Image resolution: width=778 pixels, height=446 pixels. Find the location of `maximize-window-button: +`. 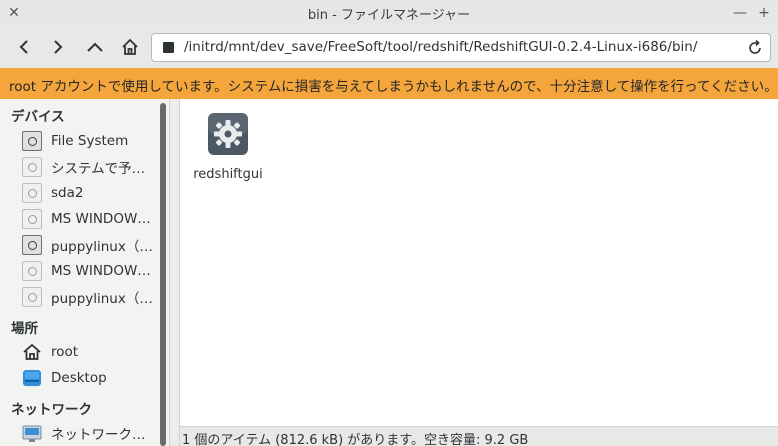

maximize-window-button: + is located at coordinates (764, 13).